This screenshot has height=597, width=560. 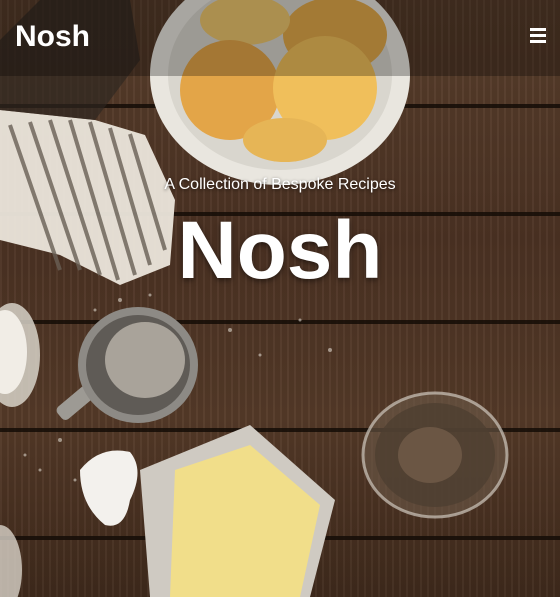 I want to click on hamburger-menu-icon, so click(x=538, y=35).